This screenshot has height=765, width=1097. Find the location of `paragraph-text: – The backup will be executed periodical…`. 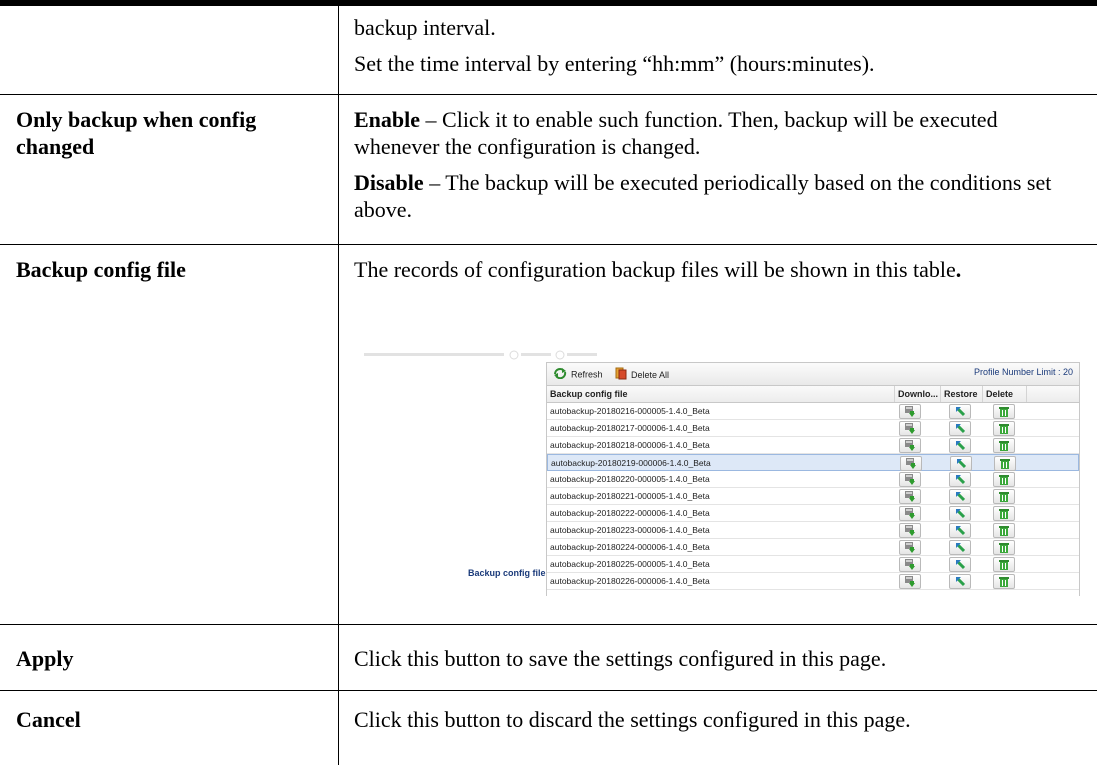

paragraph-text: – The backup will be executed periodical… is located at coordinates (703, 196).